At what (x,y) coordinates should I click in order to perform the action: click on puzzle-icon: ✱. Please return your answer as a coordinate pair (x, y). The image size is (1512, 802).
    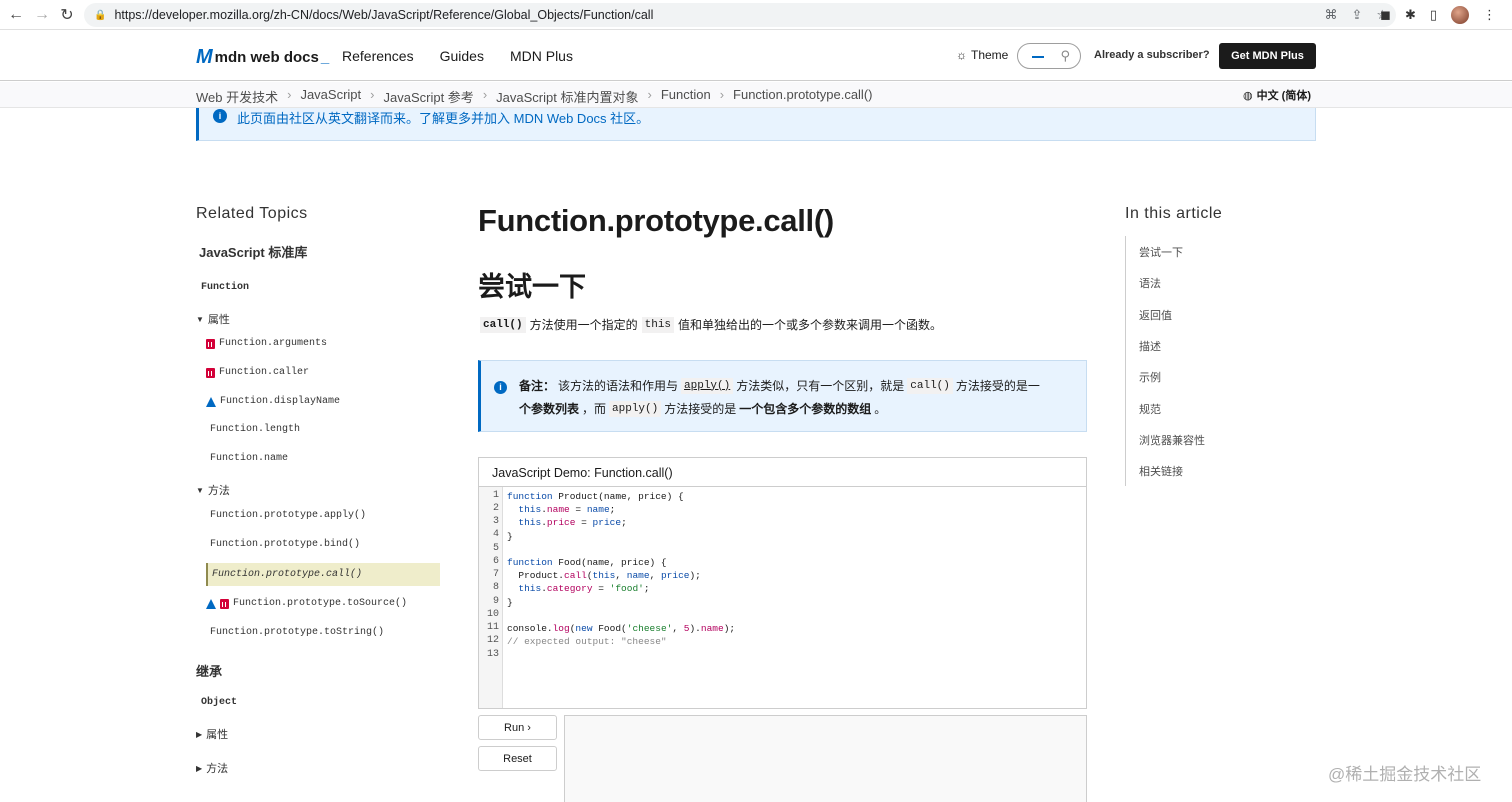
    Looking at the image, I should click on (1410, 15).